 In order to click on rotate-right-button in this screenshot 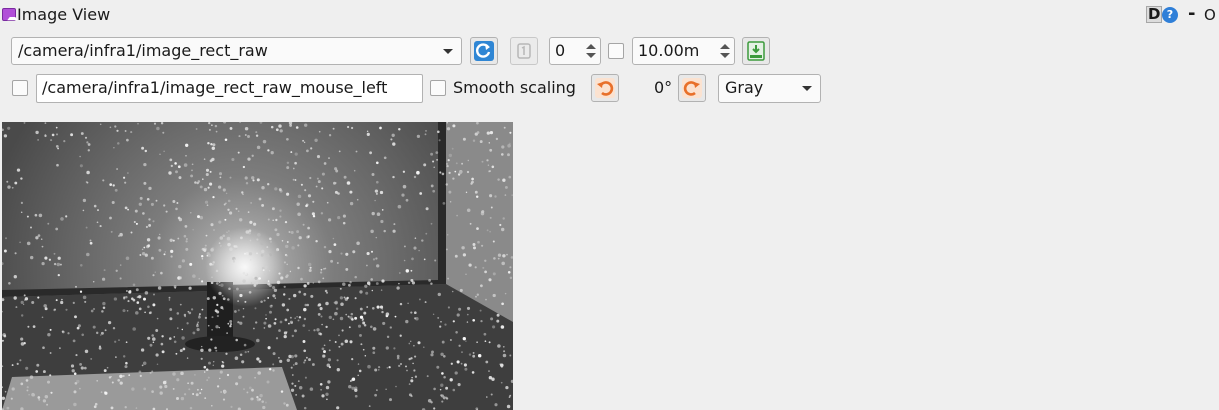, I will do `click(692, 88)`.